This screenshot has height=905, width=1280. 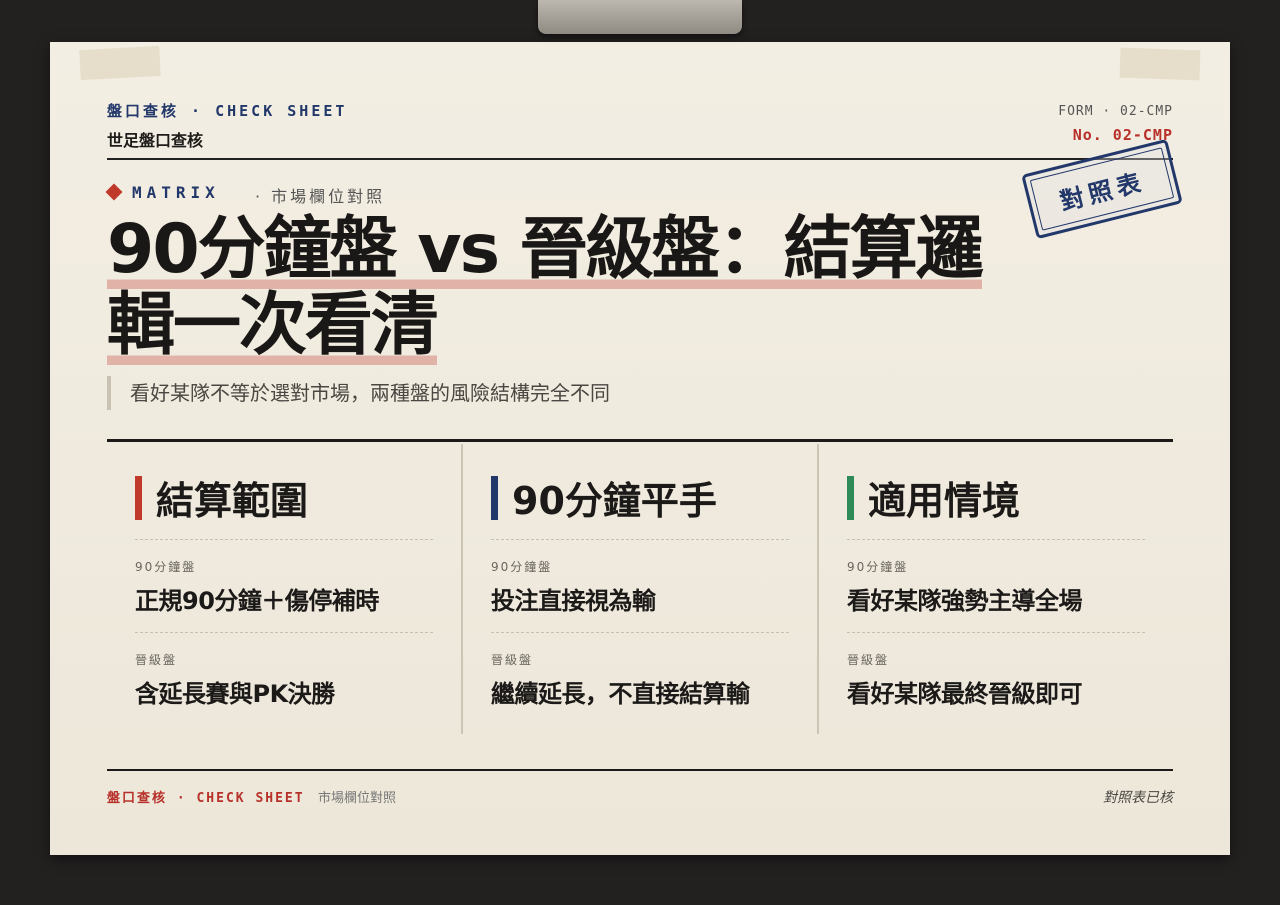 What do you see at coordinates (545, 249) in the screenshot?
I see `title-line-1: 90分鐘盤 vs 晉級盤：結算邏` at bounding box center [545, 249].